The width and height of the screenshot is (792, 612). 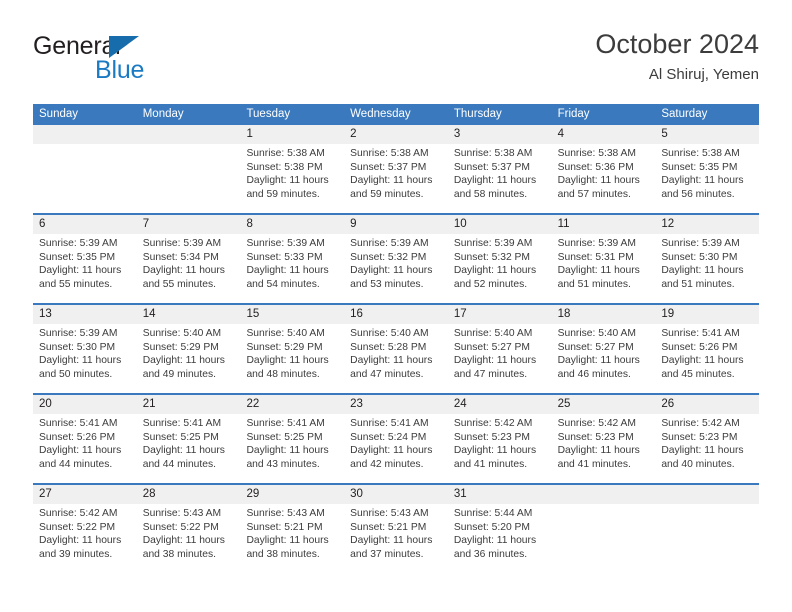 I want to click on day-number: 10, so click(x=460, y=224).